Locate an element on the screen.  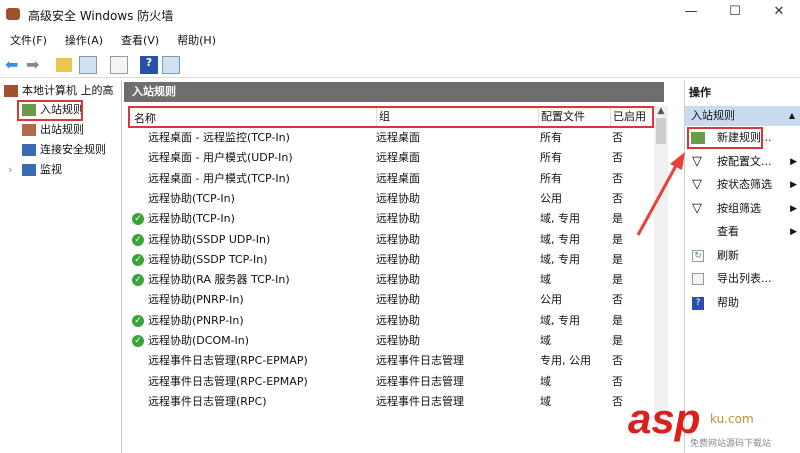
table-row: ✓ 远程协助(SSDP TCP-In) 远程协助 域, 专用 是 is located at coordinates (388, 260).